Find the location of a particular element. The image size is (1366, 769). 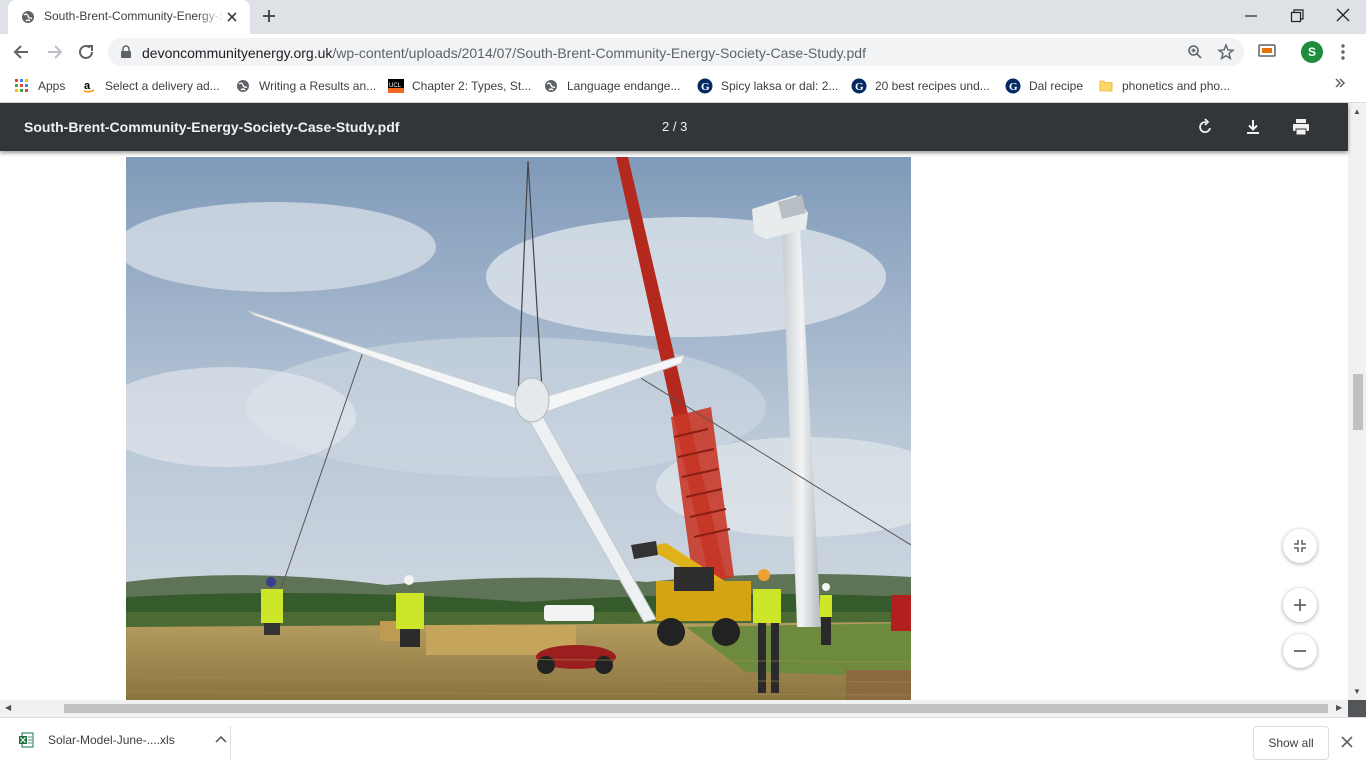

menu-kebab-icon is located at coordinates (1343, 54).